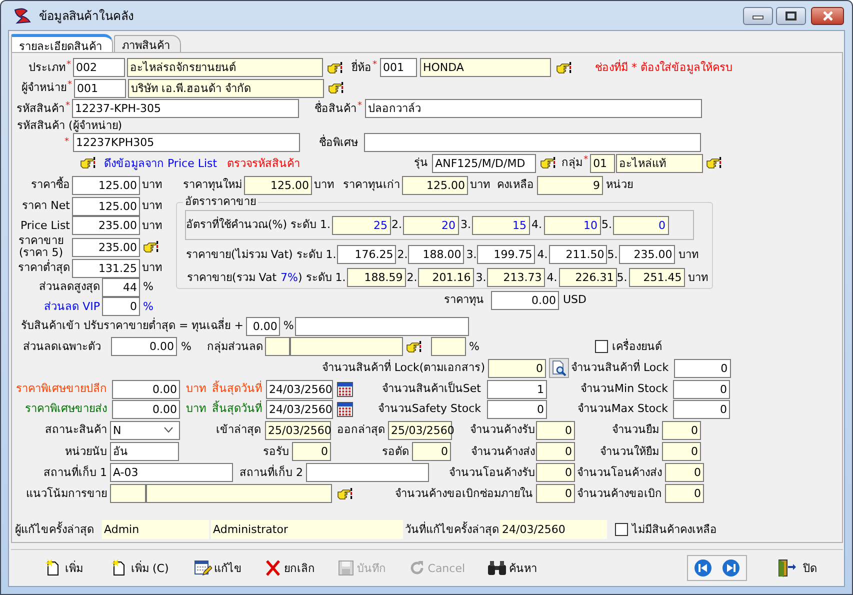 The height and width of the screenshot is (595, 853). Describe the element at coordinates (225, 67) in the screenshot. I see `text-field: อะไหล่รถจักรยานยนต์` at that location.